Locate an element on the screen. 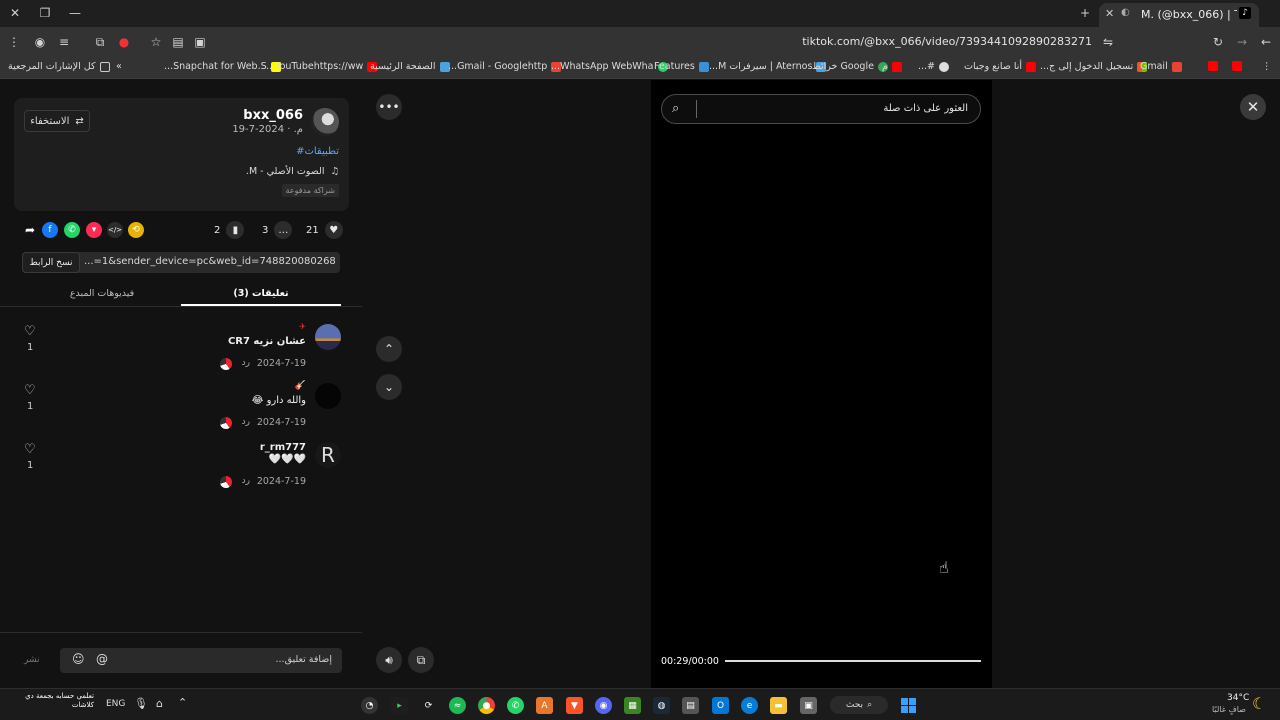 This screenshot has height=720, width=1280. spotify-icon: ≈ is located at coordinates (457, 705).